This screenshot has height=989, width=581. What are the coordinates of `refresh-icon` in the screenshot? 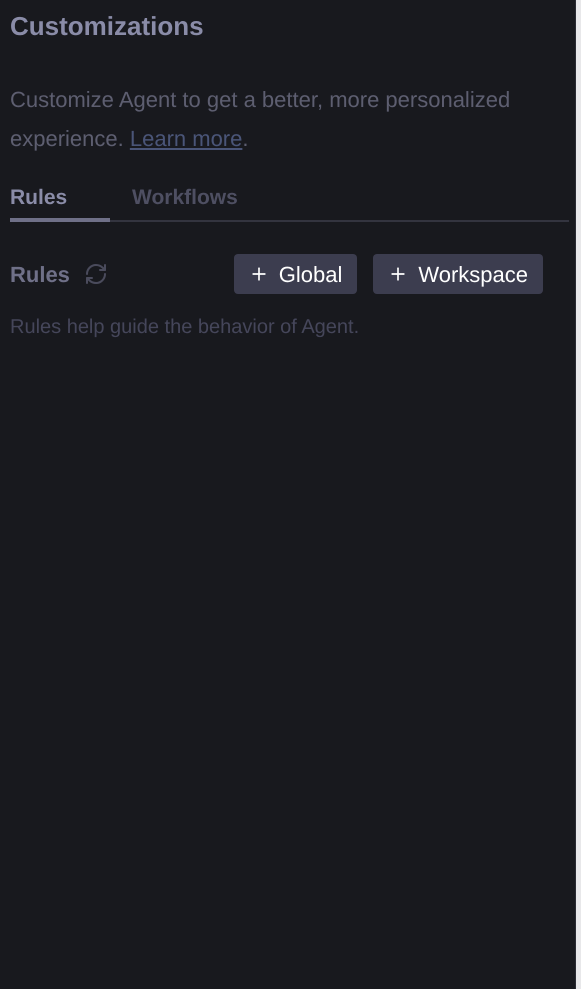 It's located at (96, 274).